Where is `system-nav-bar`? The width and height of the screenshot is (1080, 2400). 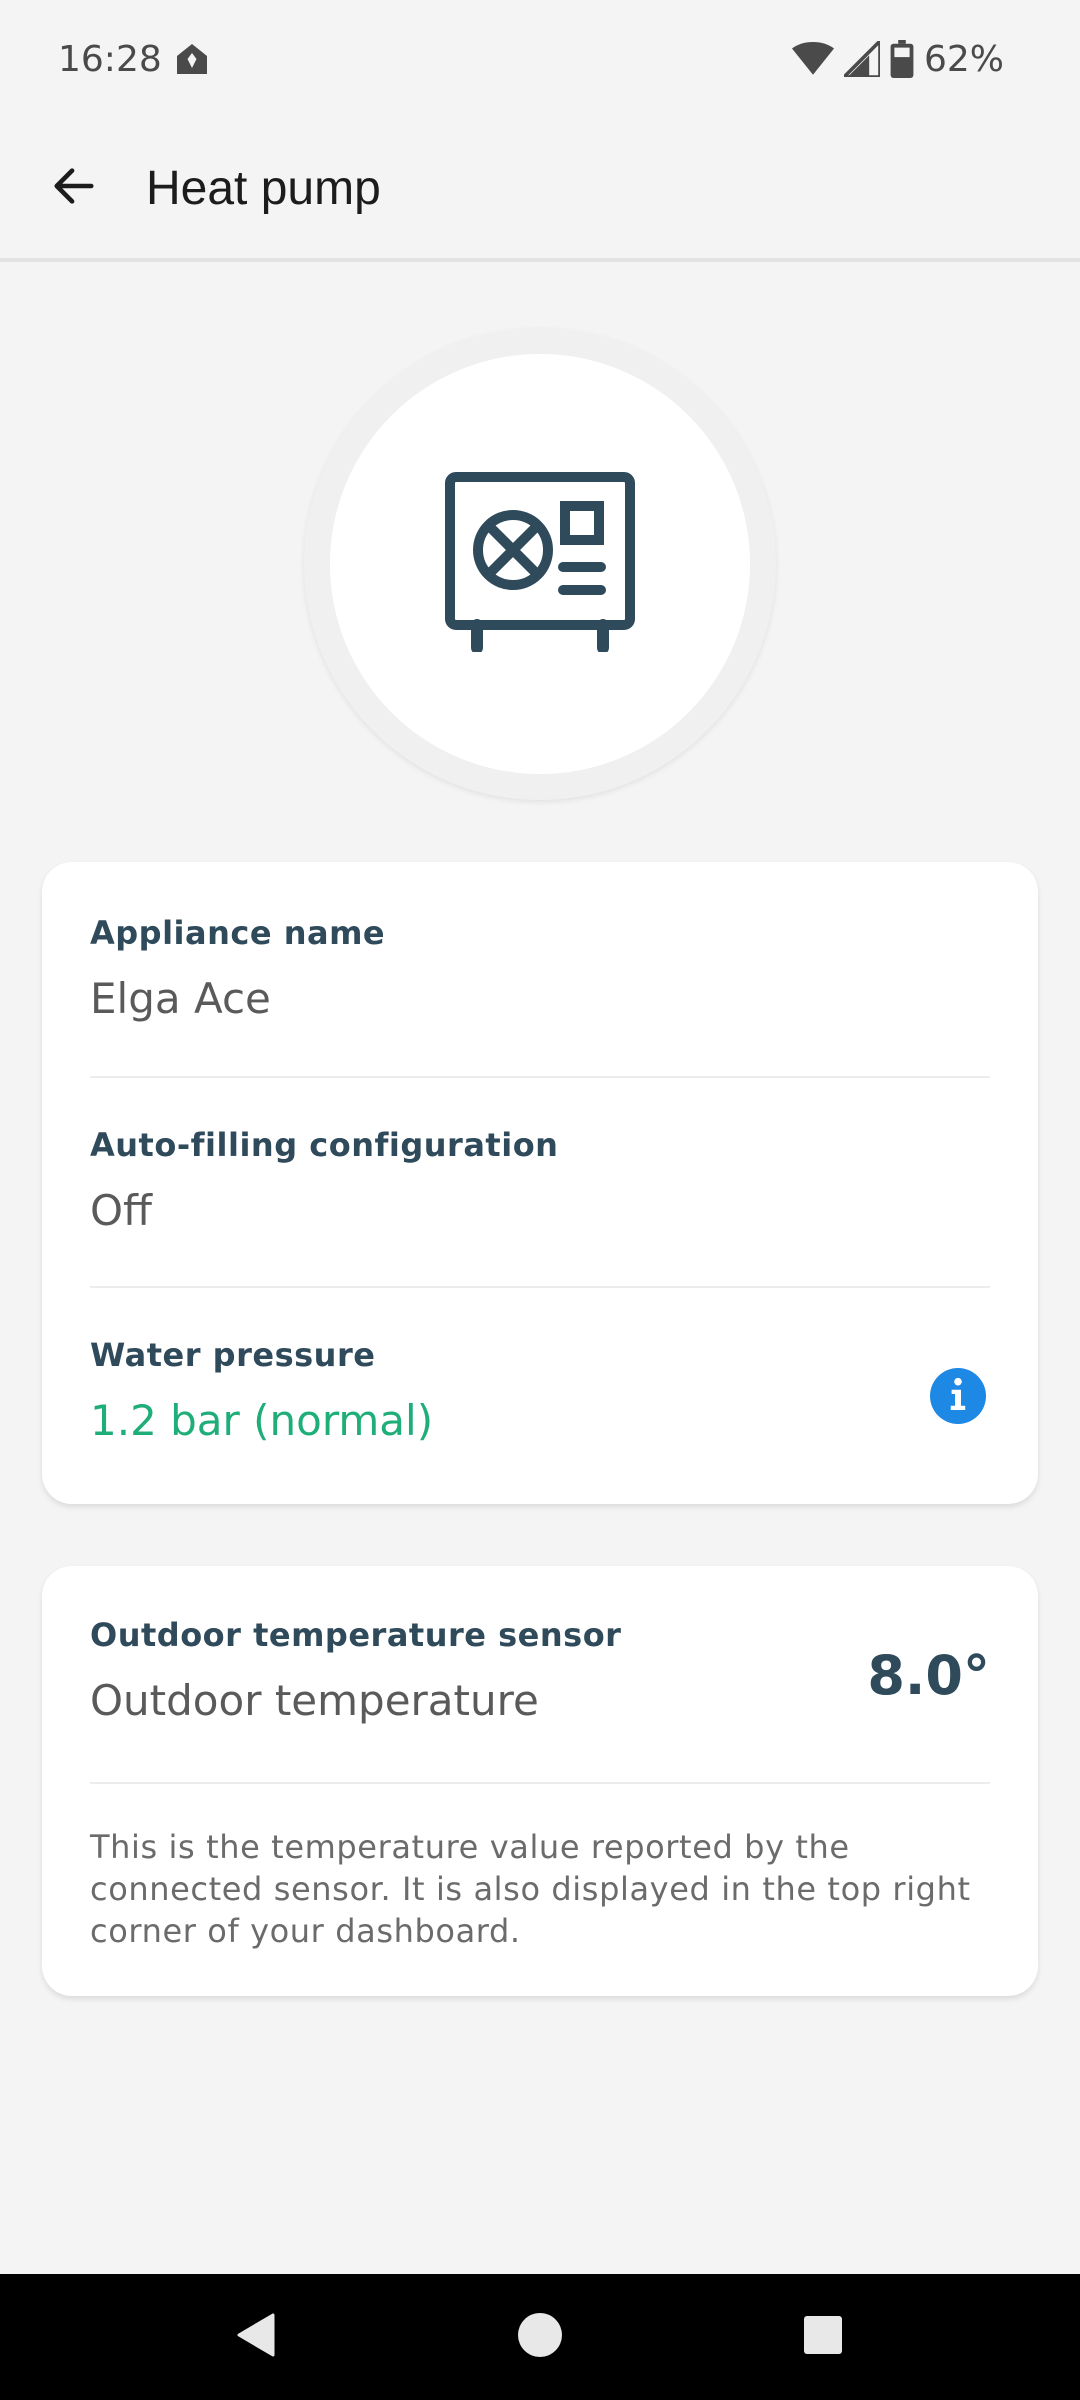 system-nav-bar is located at coordinates (540, 2337).